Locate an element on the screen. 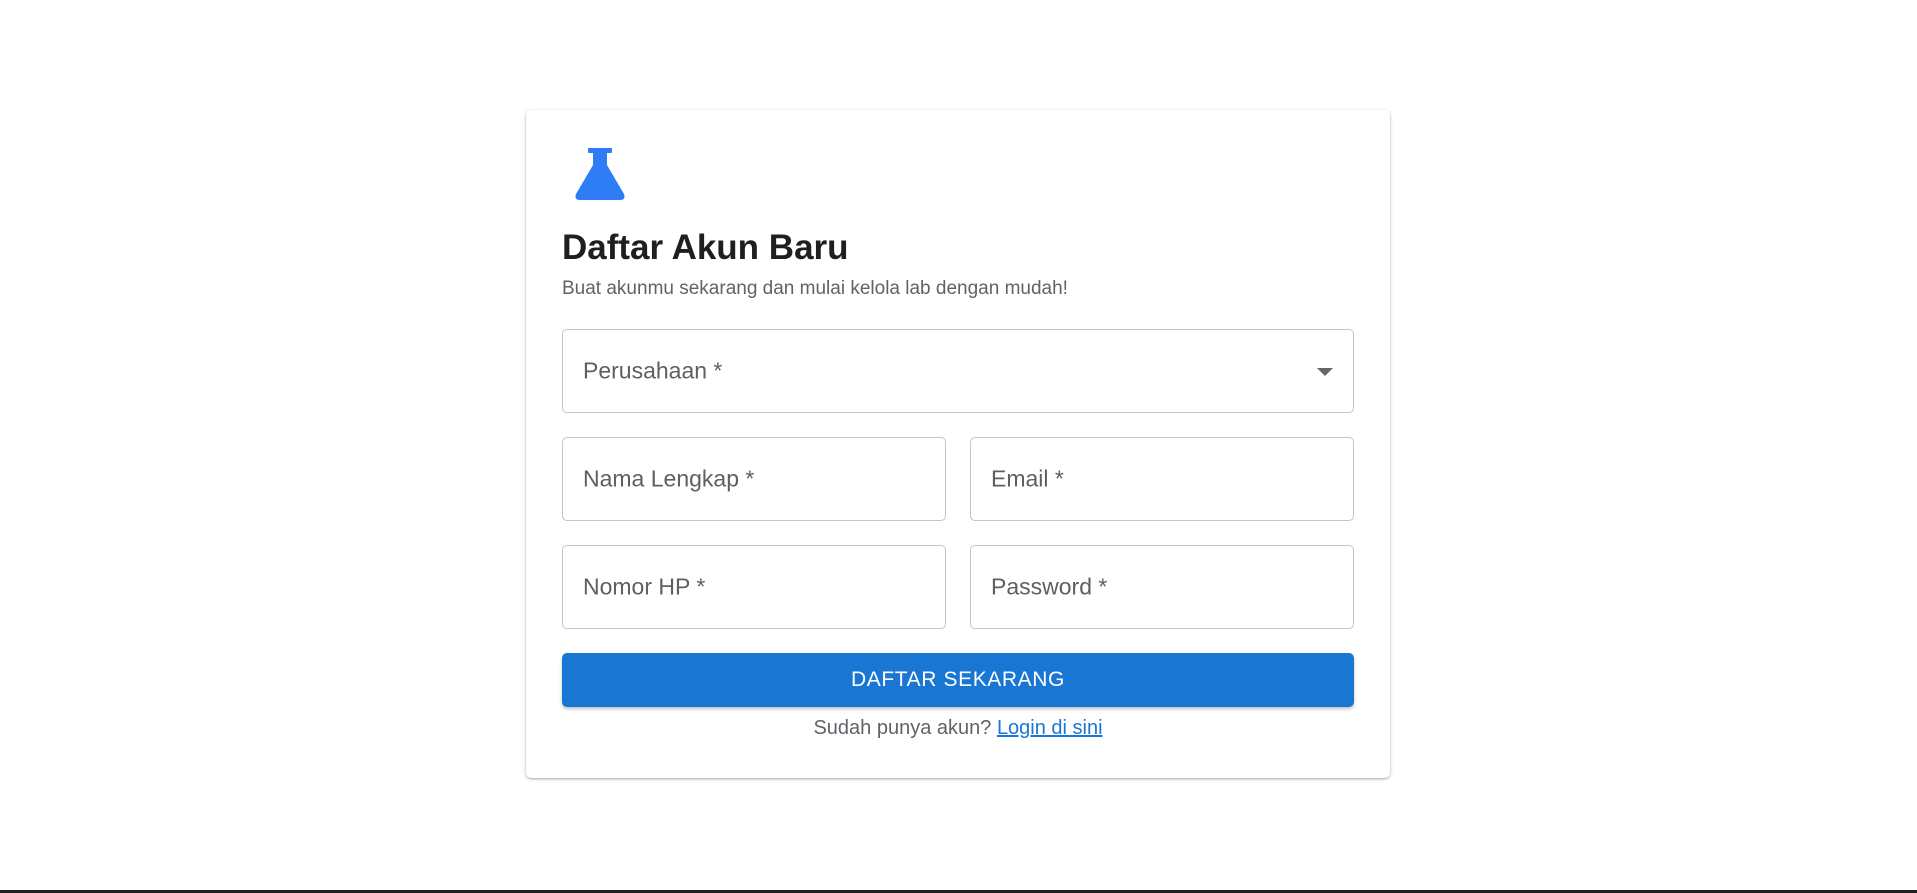 The width and height of the screenshot is (1917, 893). login-prompt-line: Sudah punya akun? Login di sini is located at coordinates (958, 728).